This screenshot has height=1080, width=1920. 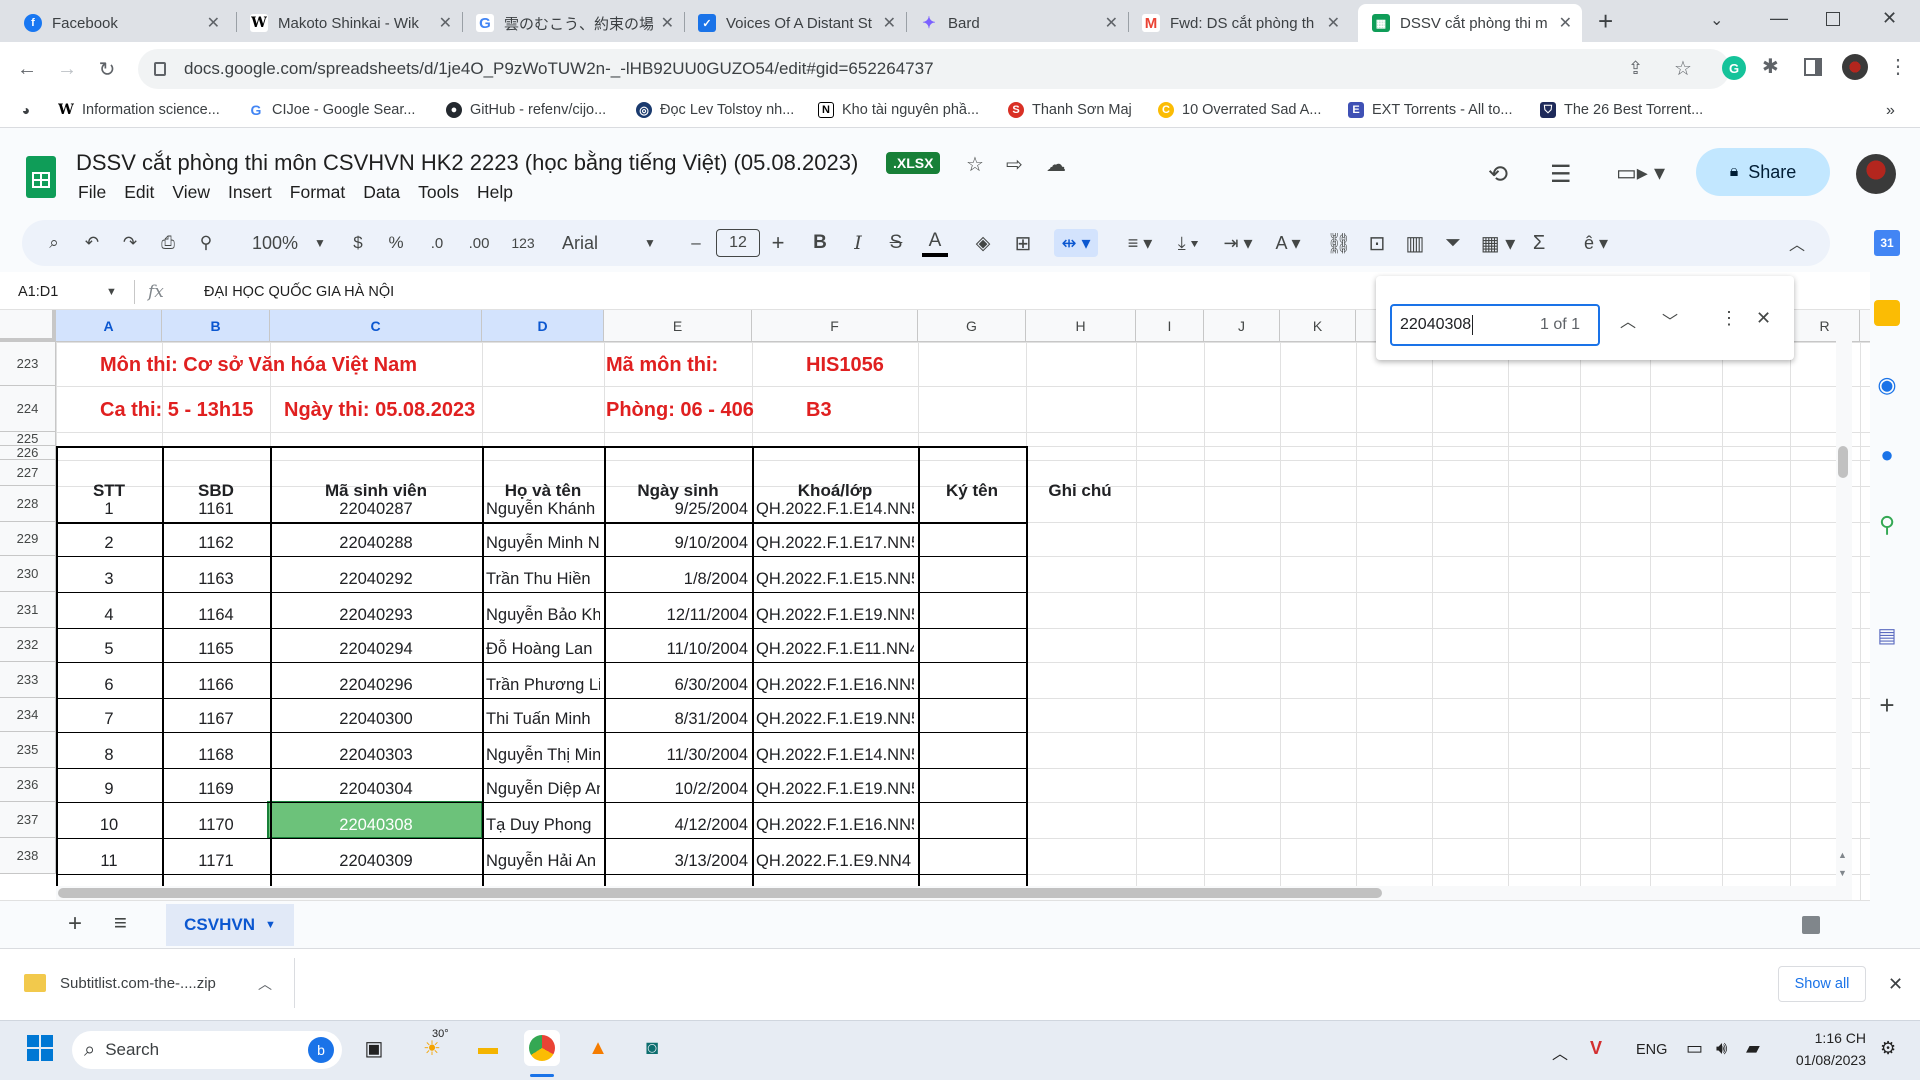 I want to click on tab-facebook: f Facebook ✕, so click(x=120, y=23).